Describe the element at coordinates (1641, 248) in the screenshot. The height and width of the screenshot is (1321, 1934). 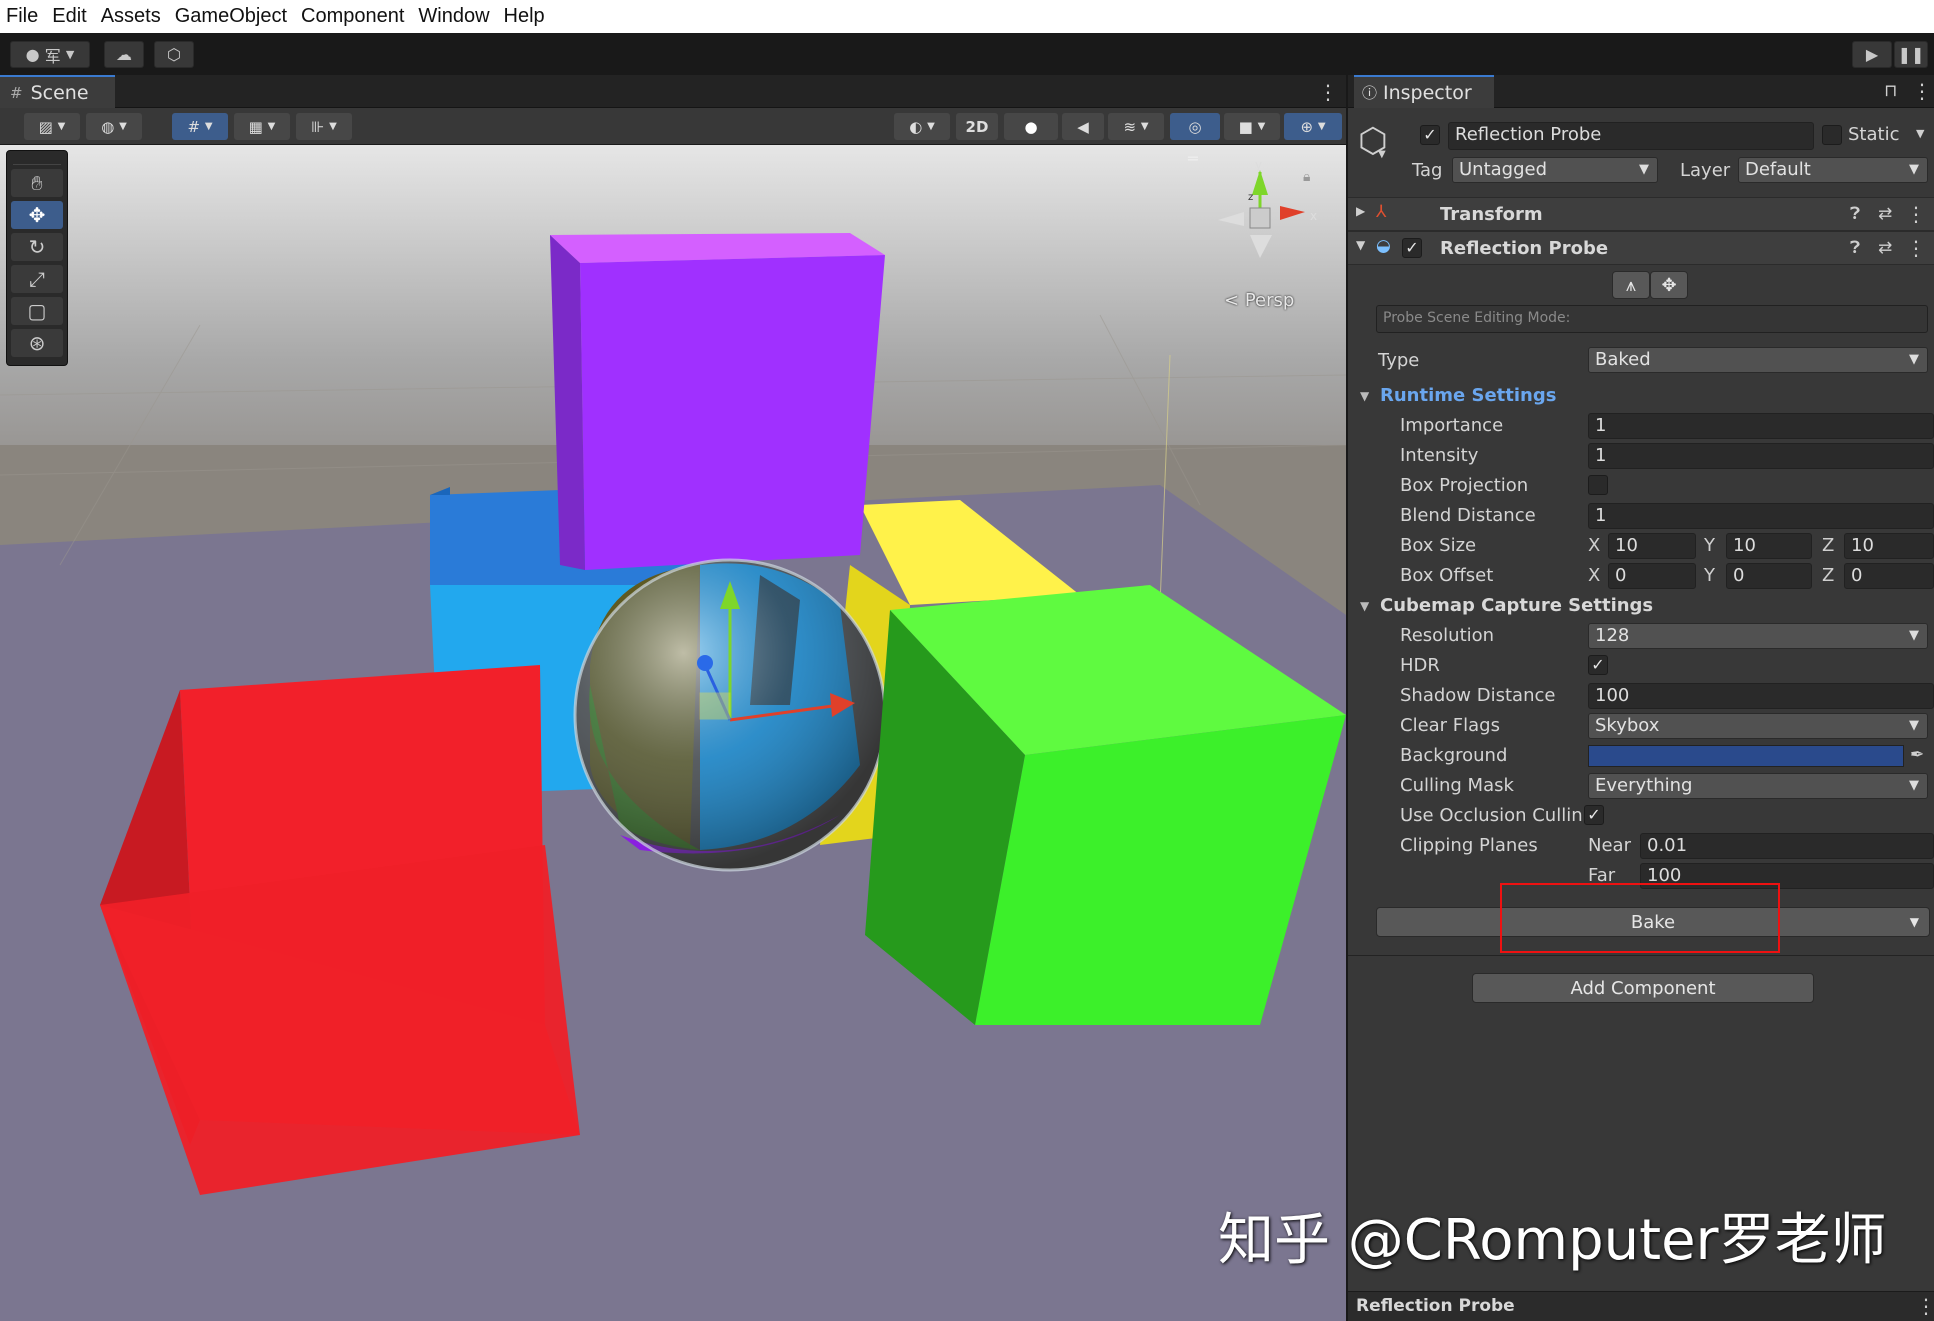
I see `reflection-probe-header: ▼ ◒ ✓ Reflection Probe ❓︎ ⇄ ⋮` at that location.